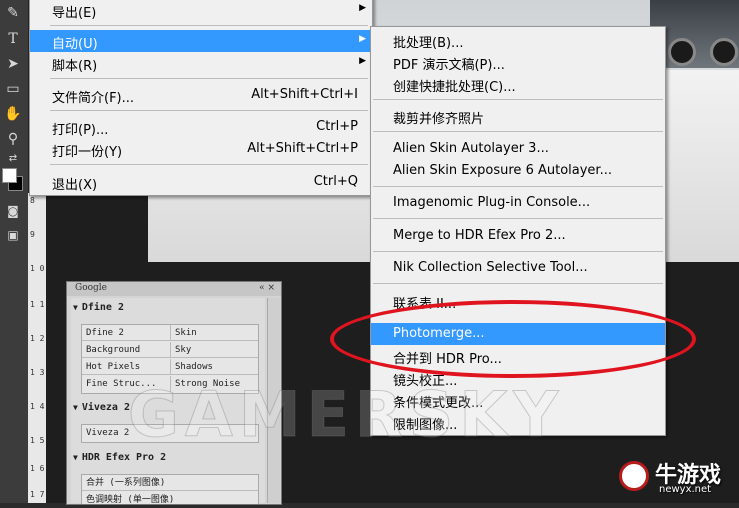 The width and height of the screenshot is (739, 508). I want to click on section-header-dfine: ▼ Dfine 2, so click(98, 307).